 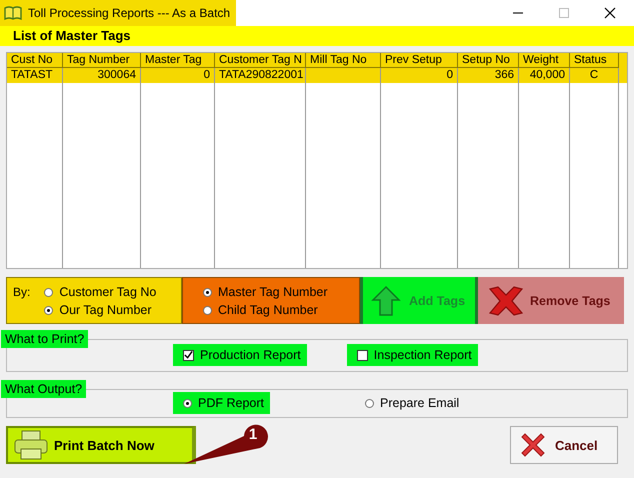 I want to click on group-title: What to Print?, so click(x=44, y=339).